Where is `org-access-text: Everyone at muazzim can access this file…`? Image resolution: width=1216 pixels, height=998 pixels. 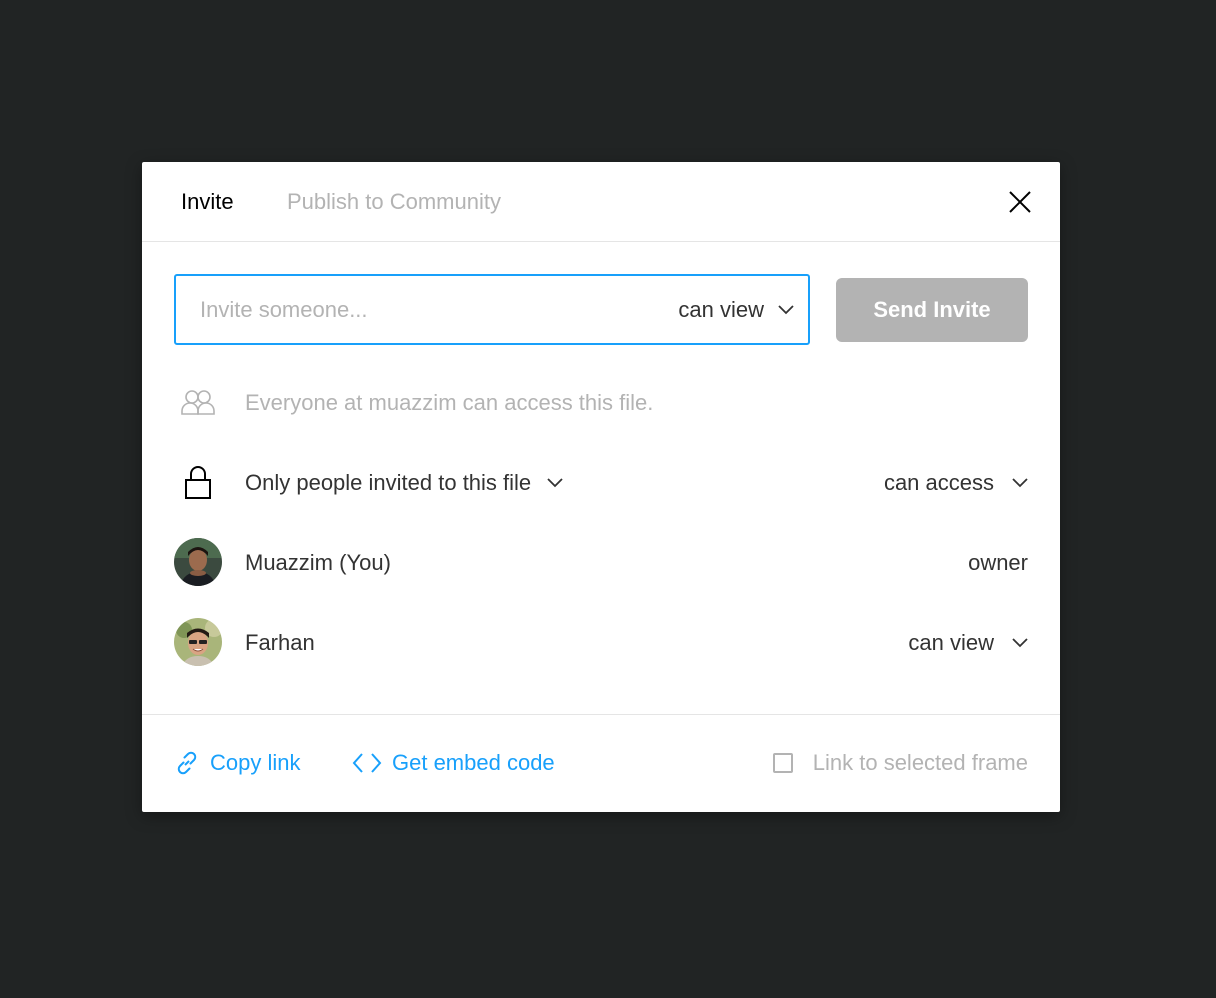
org-access-text: Everyone at muazzim can access this file… is located at coordinates (449, 402).